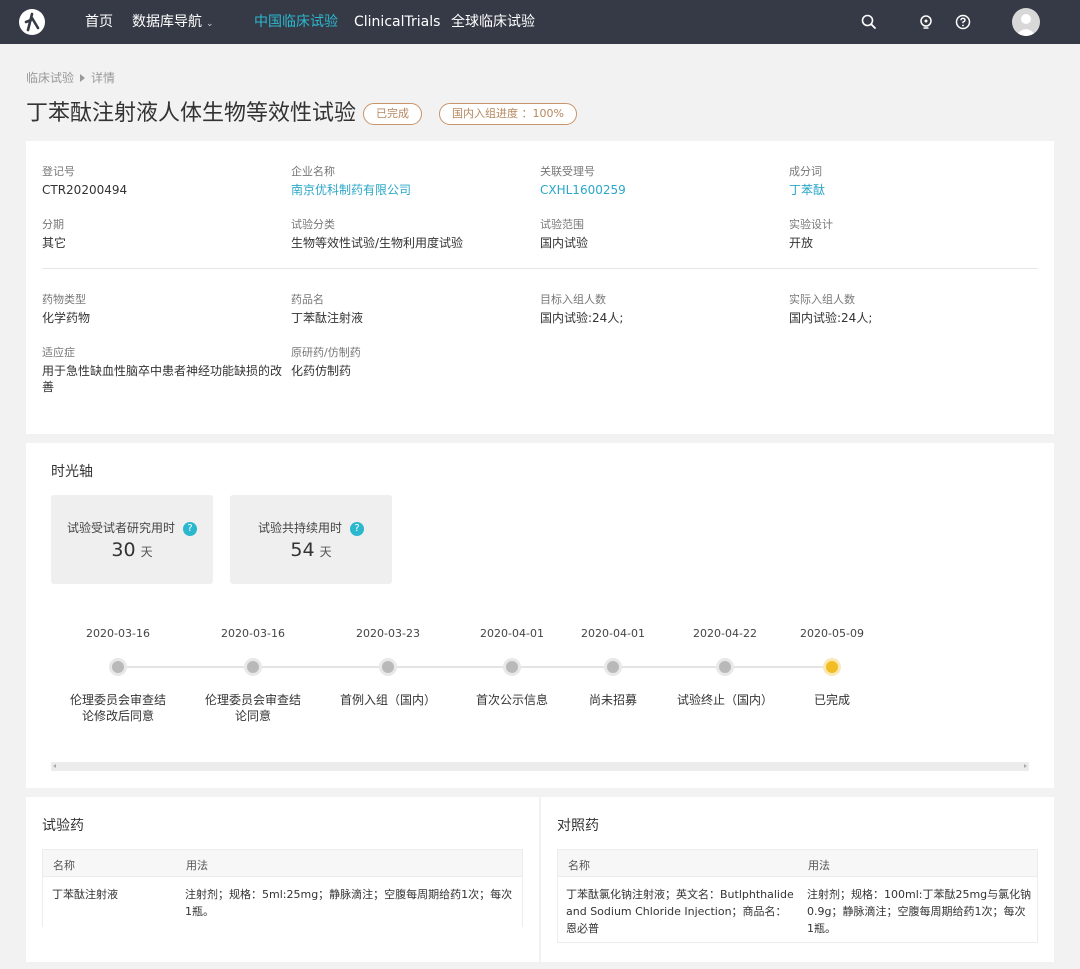 Image resolution: width=1080 pixels, height=969 pixels. I want to click on breadcrumb: 临床试验 详情, so click(70, 77).